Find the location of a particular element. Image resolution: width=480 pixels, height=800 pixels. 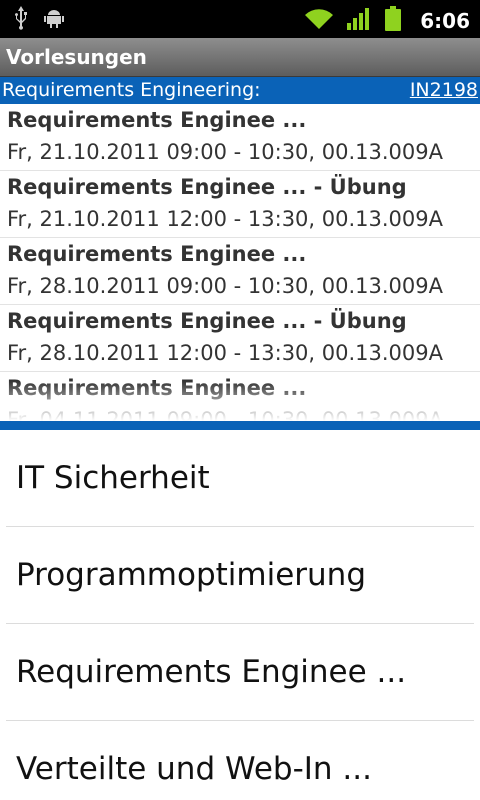

signal-icon is located at coordinates (359, 21).